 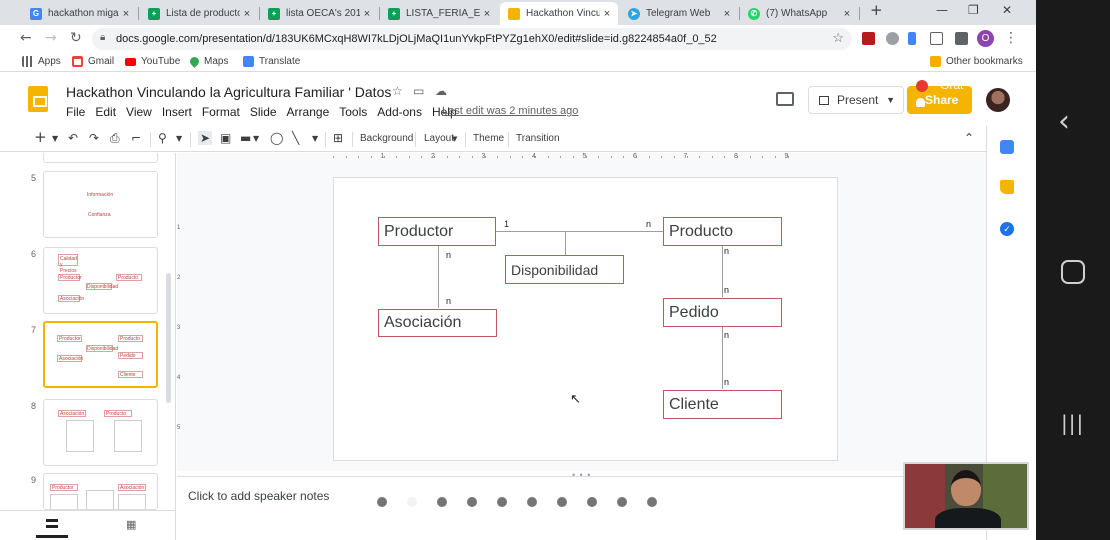 What do you see at coordinates (510, 111) in the screenshot?
I see `last-edit-link: Last edit was 2 minutes ago` at bounding box center [510, 111].